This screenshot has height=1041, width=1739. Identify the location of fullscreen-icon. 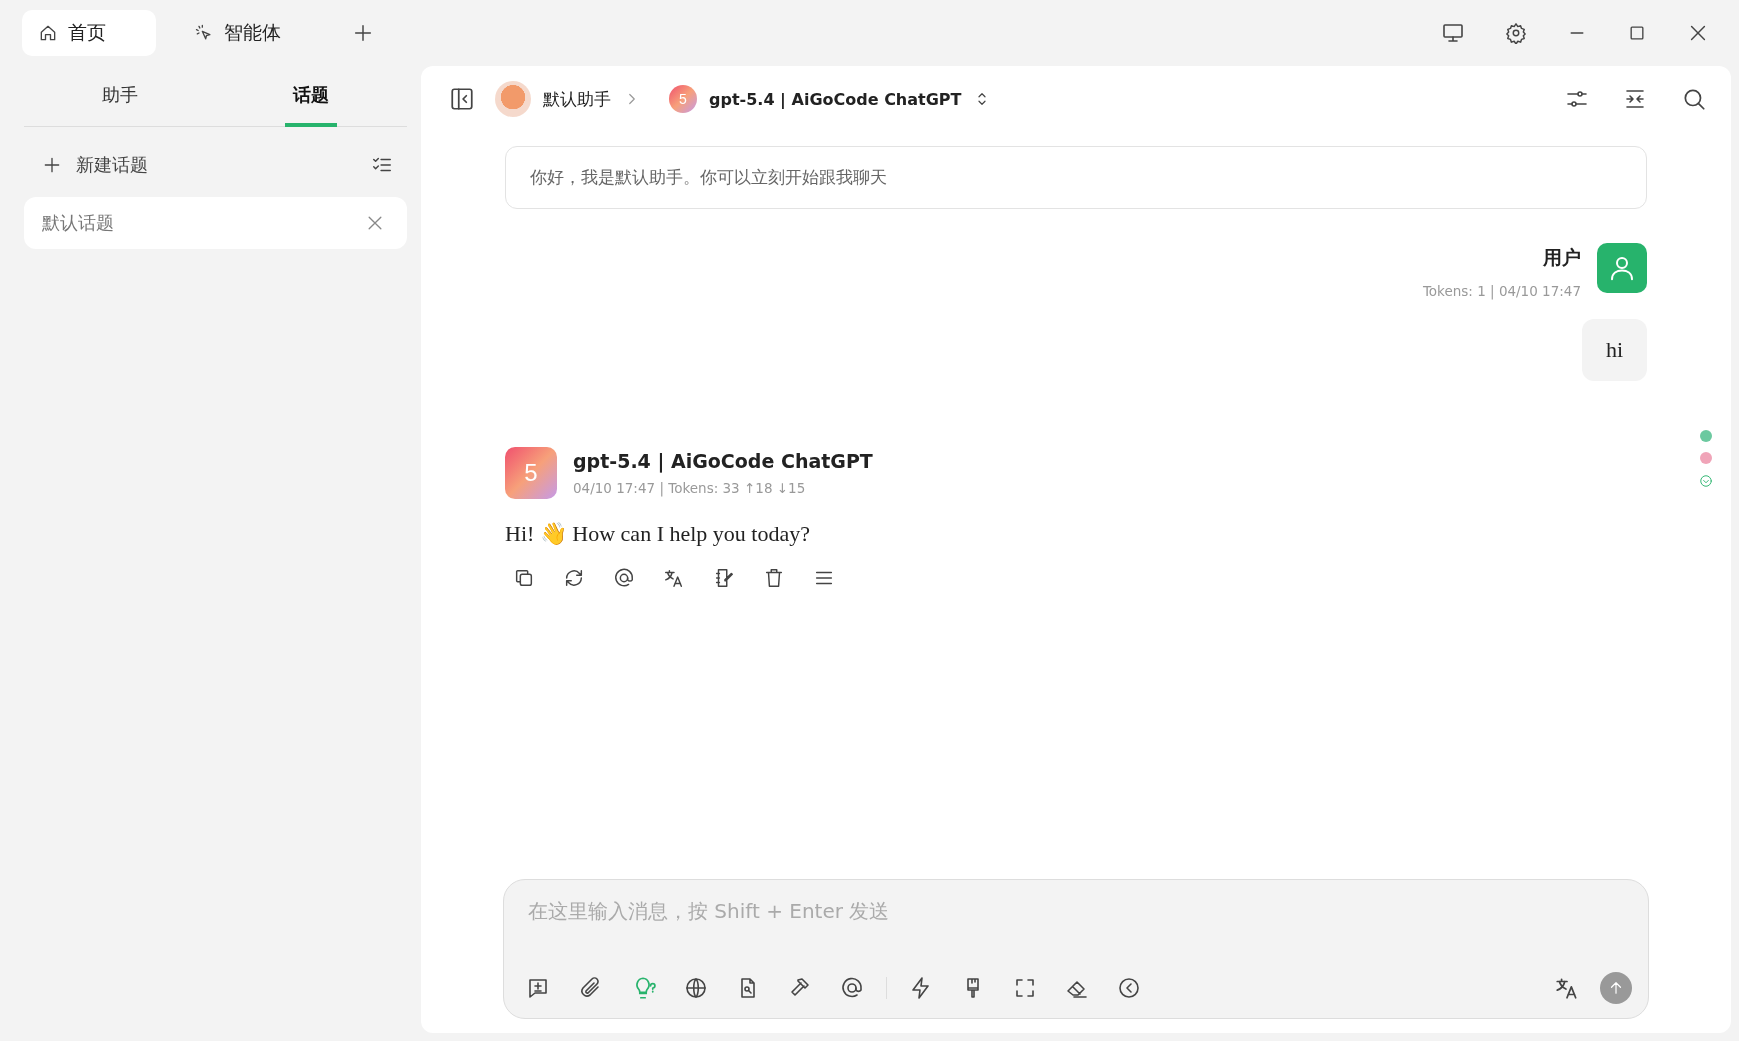
(1025, 988).